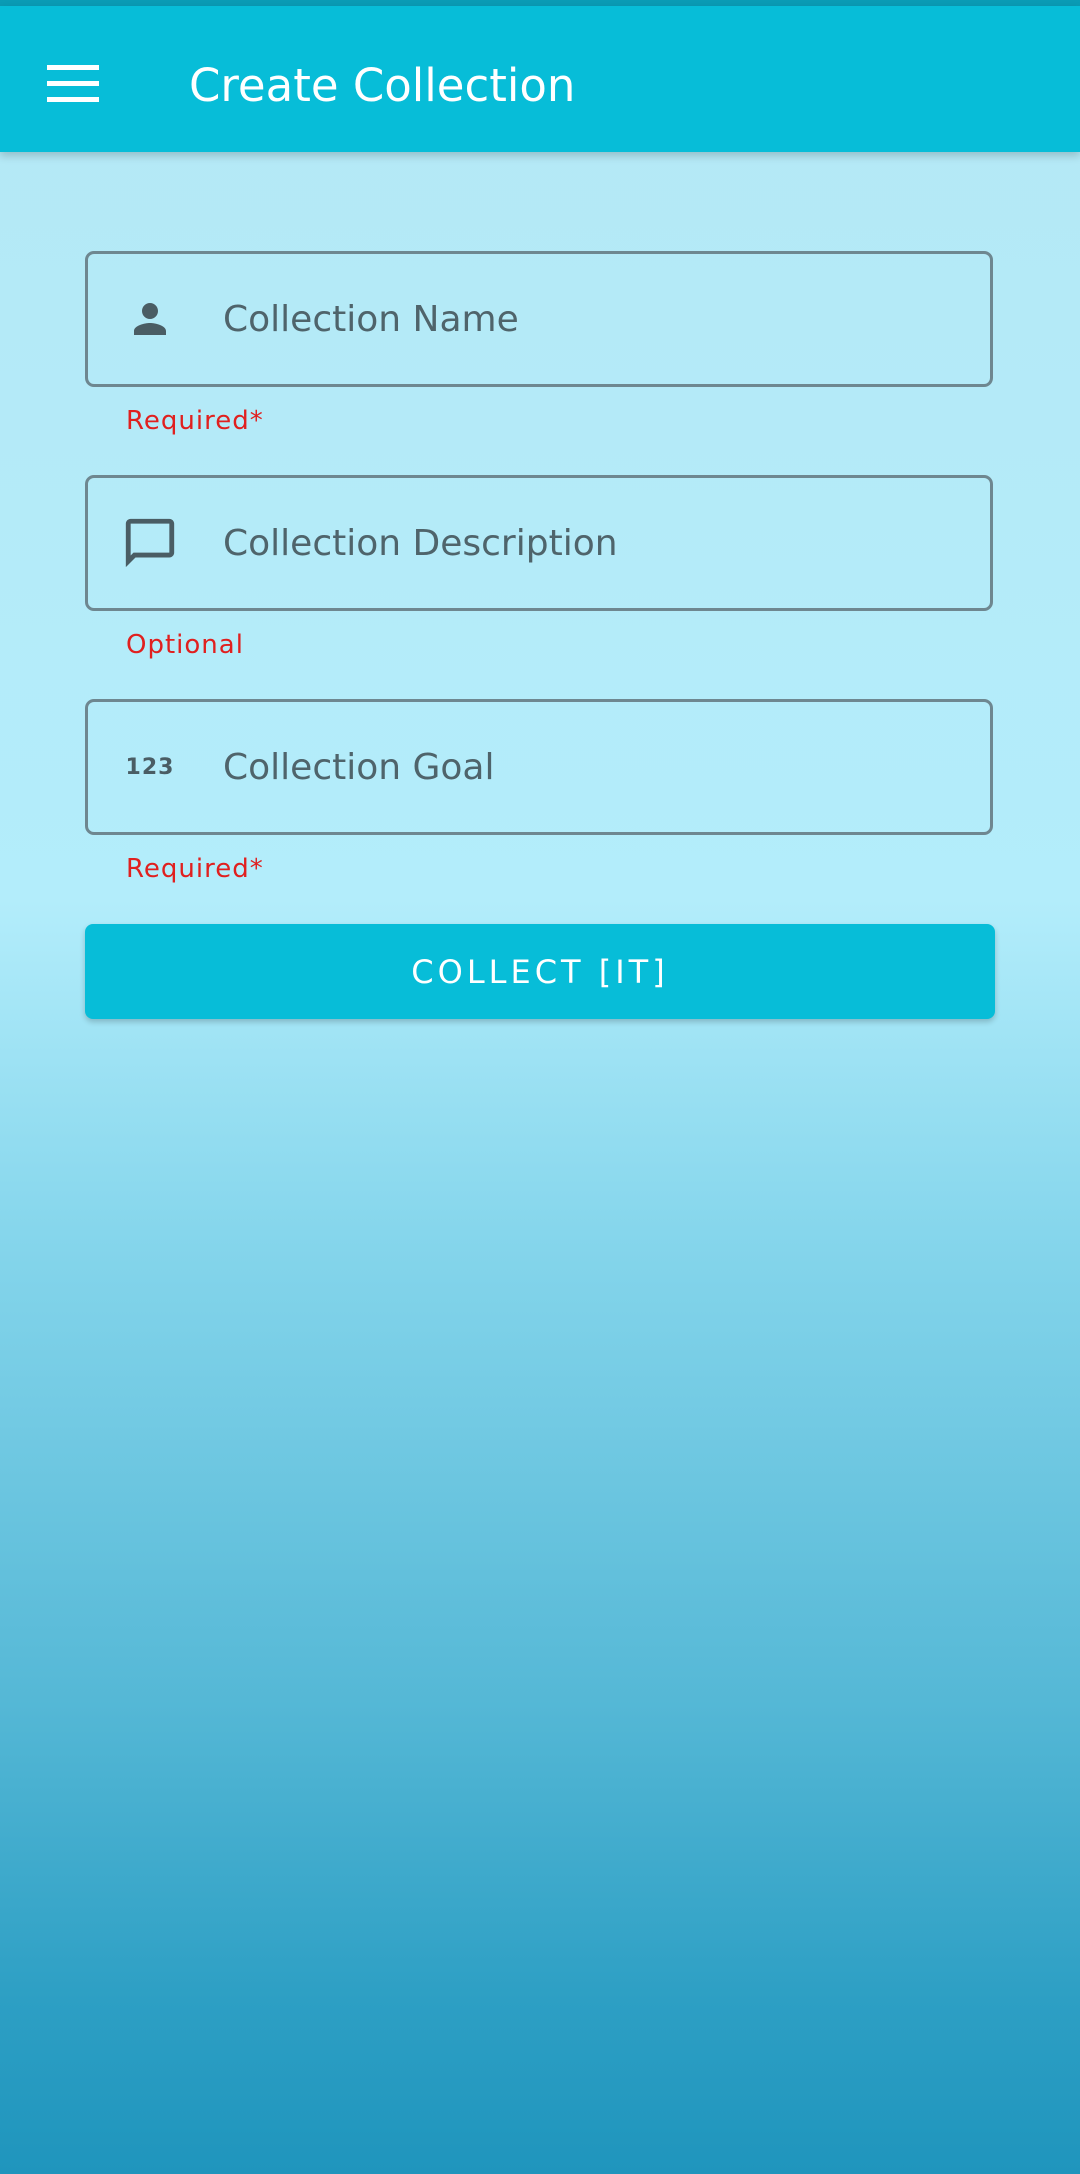 Image resolution: width=1080 pixels, height=2174 pixels. I want to click on app-bar: Create Collection, so click(540, 79).